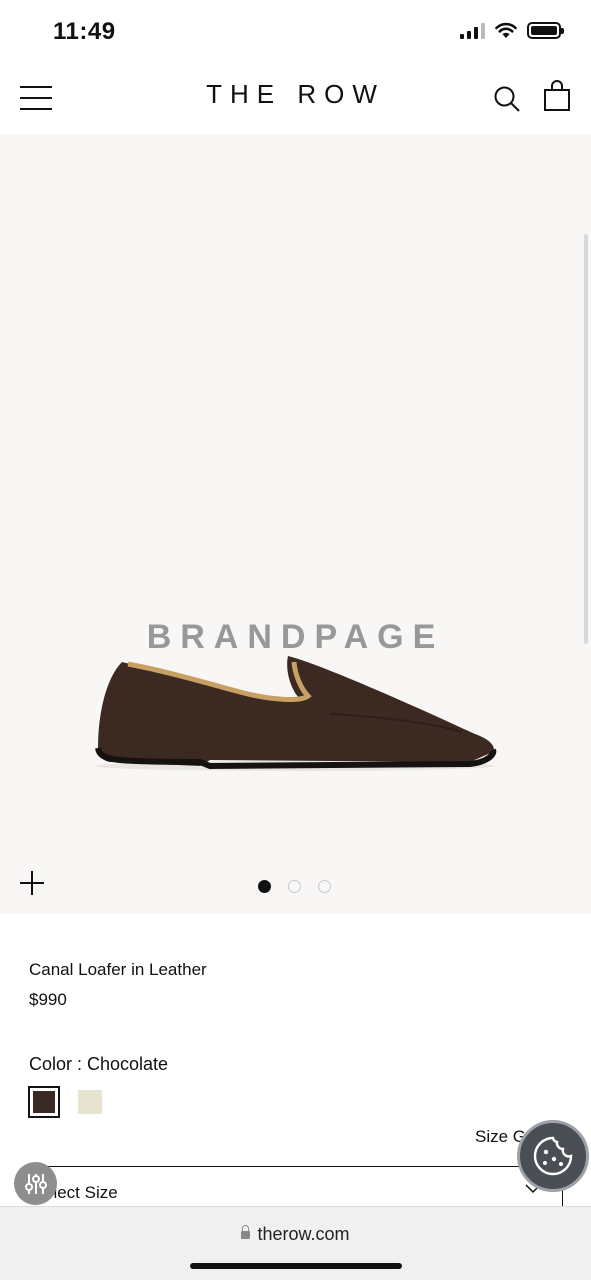  I want to click on scrollbar, so click(586, 439).